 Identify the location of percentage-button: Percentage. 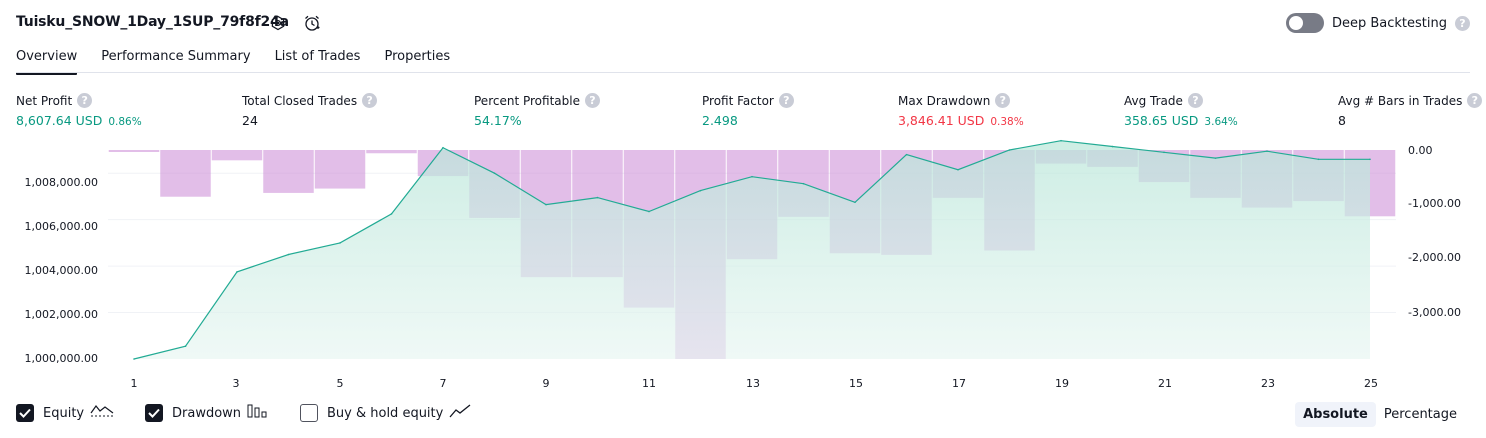
(1420, 414).